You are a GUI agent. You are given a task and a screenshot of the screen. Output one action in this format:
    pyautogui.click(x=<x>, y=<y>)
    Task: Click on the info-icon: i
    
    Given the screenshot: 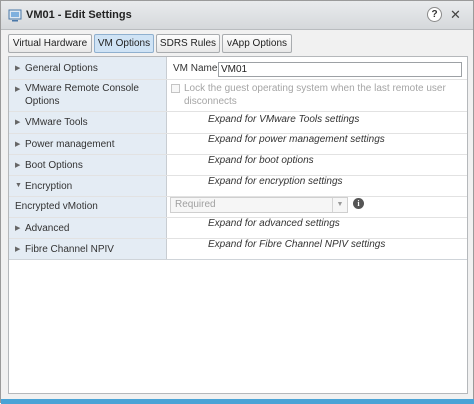 What is the action you would take?
    pyautogui.click(x=358, y=203)
    